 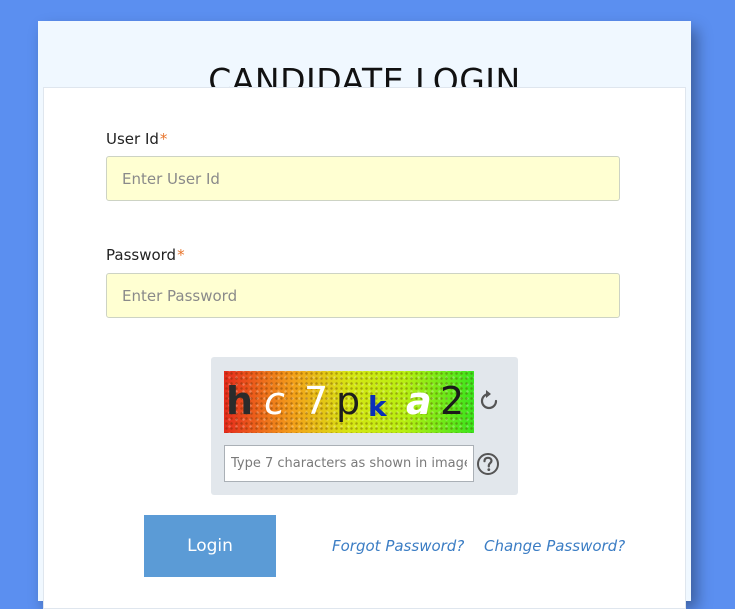 I want to click on captcha-image: h c 7 p k a 2, so click(x=349, y=402).